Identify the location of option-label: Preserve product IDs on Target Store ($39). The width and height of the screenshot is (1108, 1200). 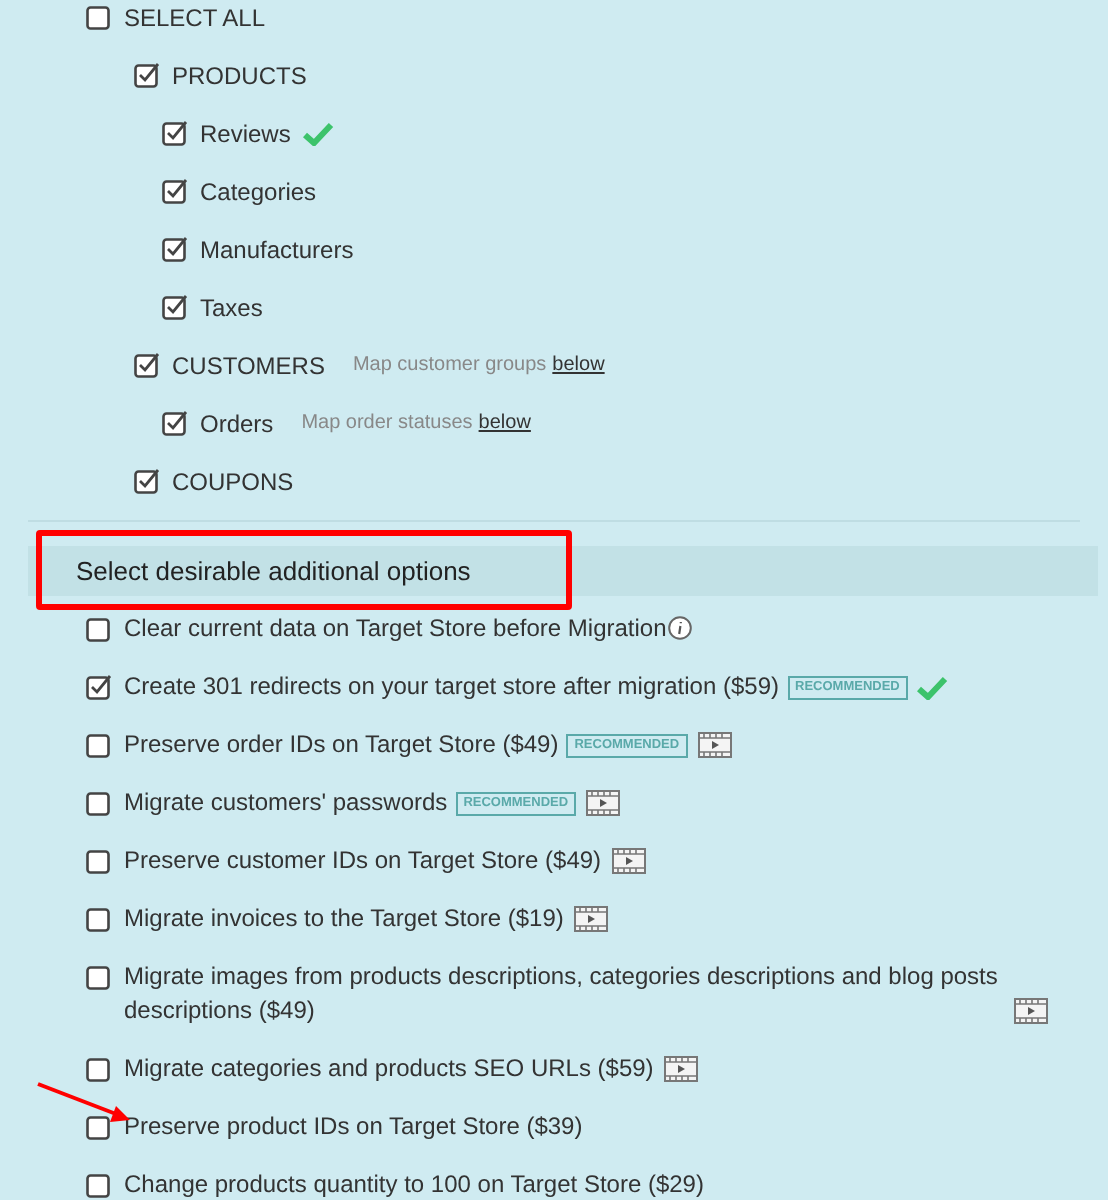
(353, 1127).